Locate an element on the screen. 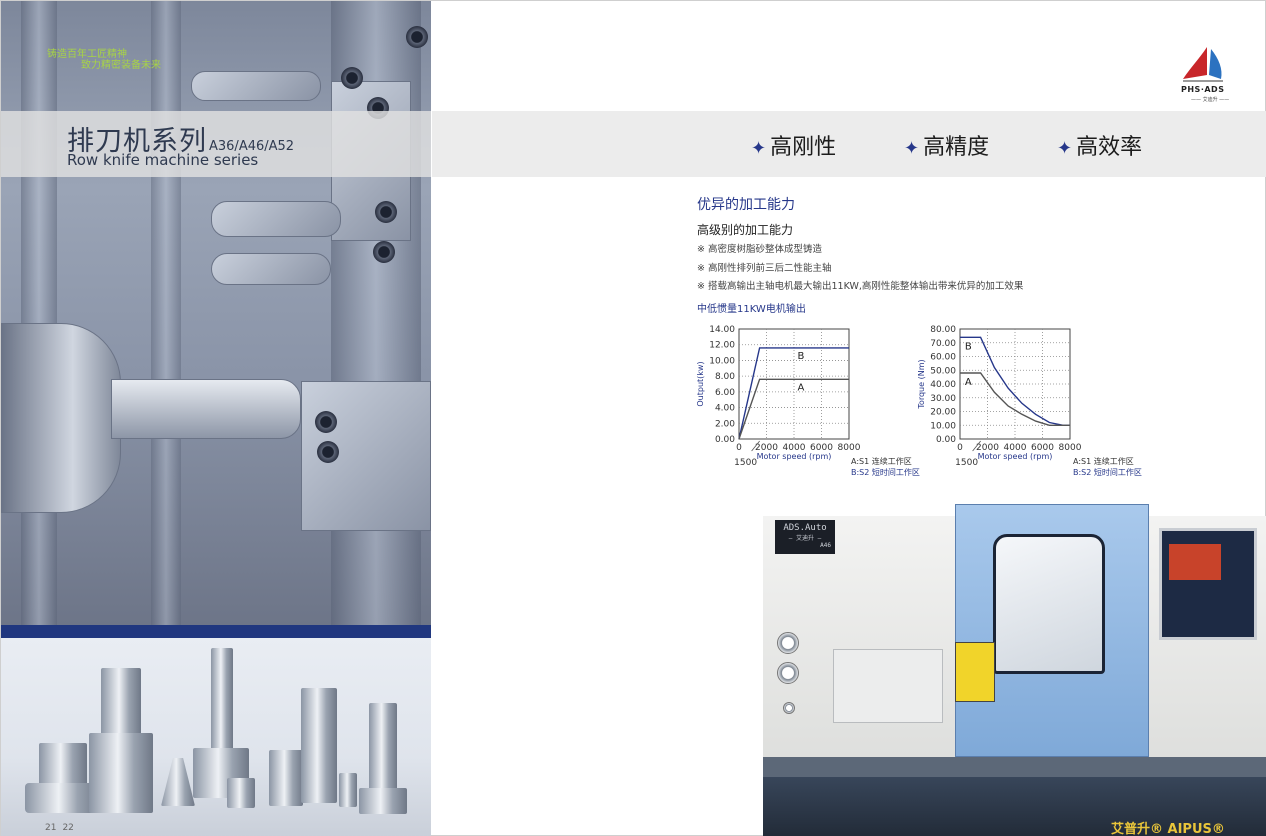 The image size is (1266, 836). logo-brand: PHS·ADS is located at coordinates (1203, 89).